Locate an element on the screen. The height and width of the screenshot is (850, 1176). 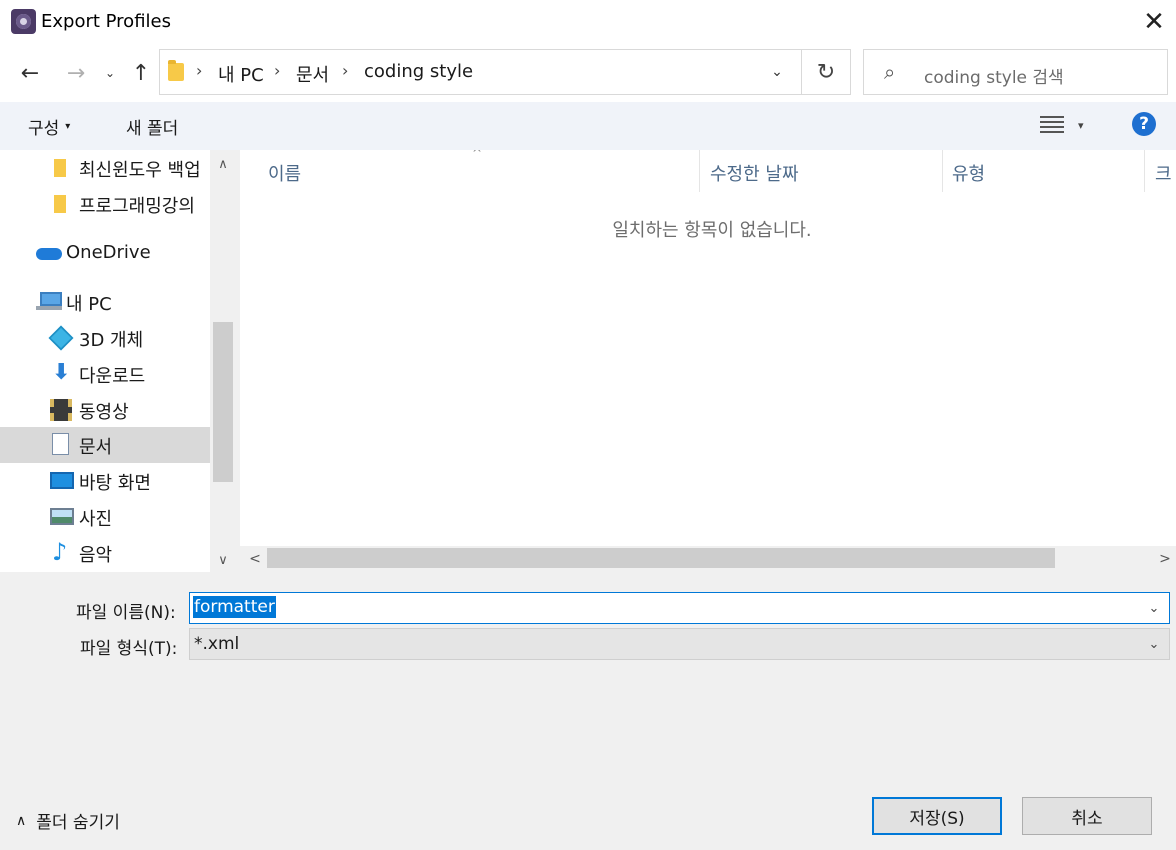
address-bar: › 내 PC › 문서 › coding style ⌄ ↻ is located at coordinates (505, 72).